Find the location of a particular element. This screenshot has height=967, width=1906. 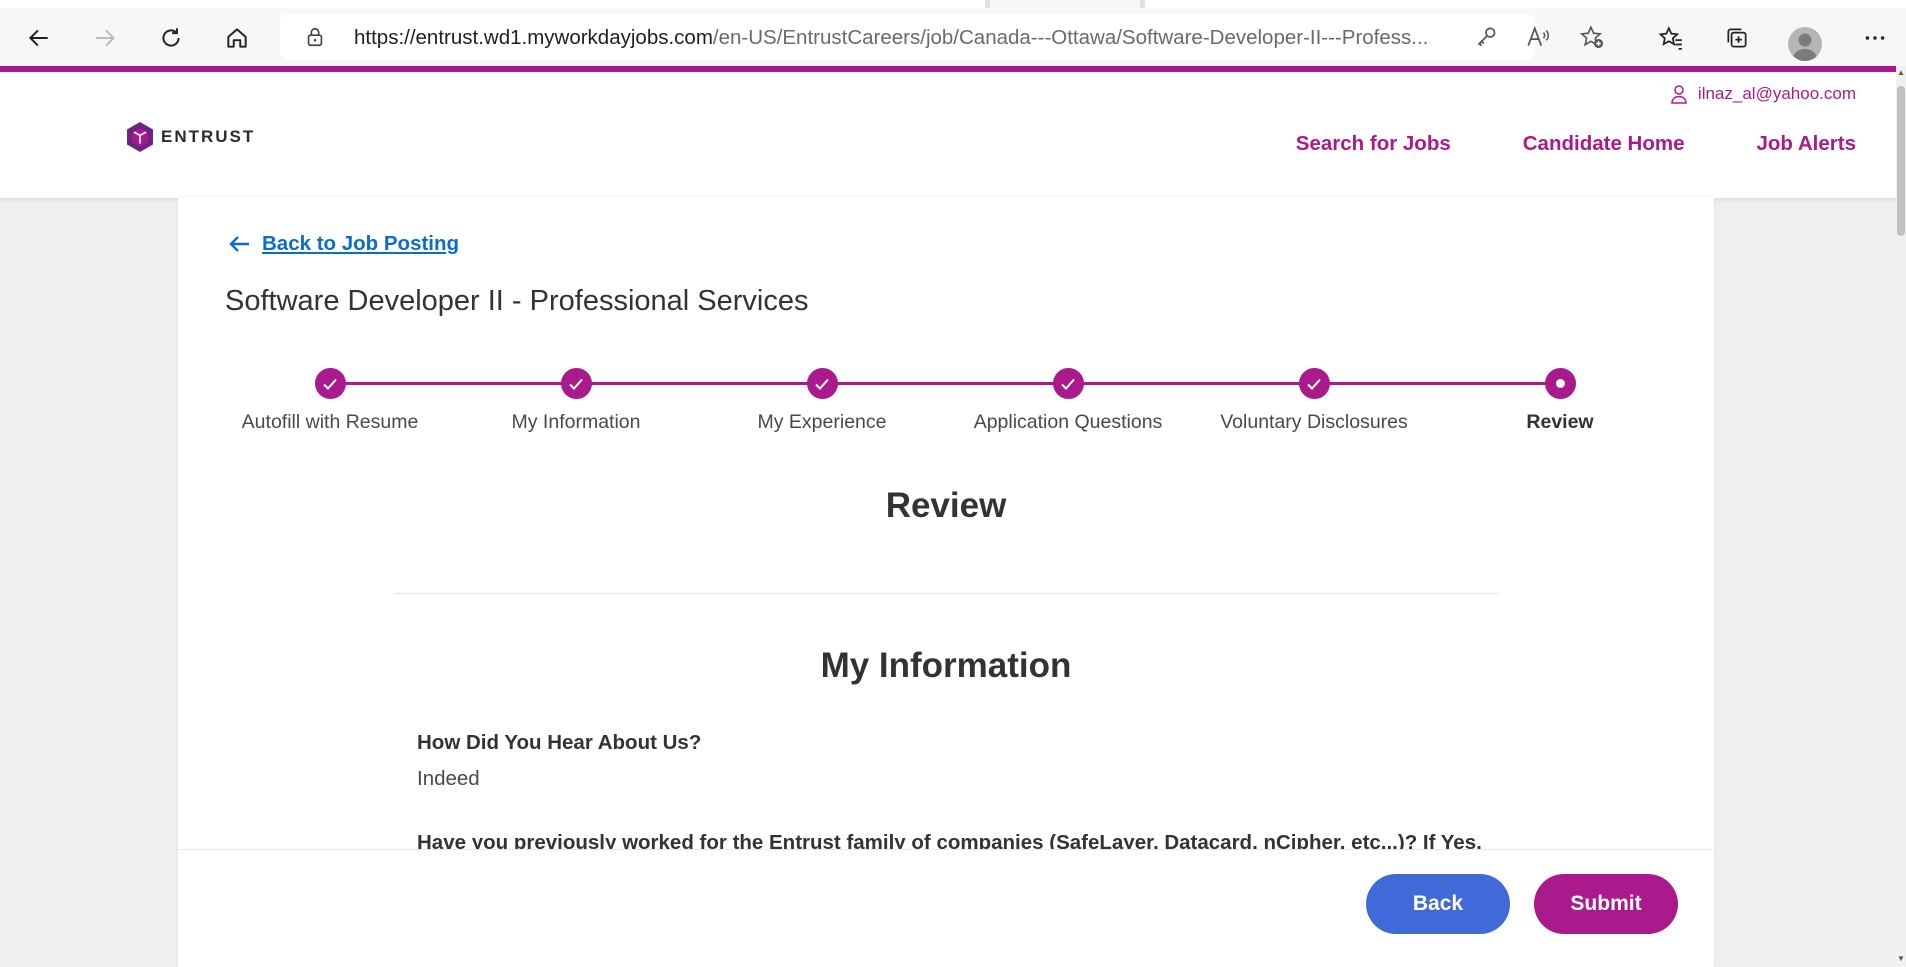

user-icon is located at coordinates (1679, 94).